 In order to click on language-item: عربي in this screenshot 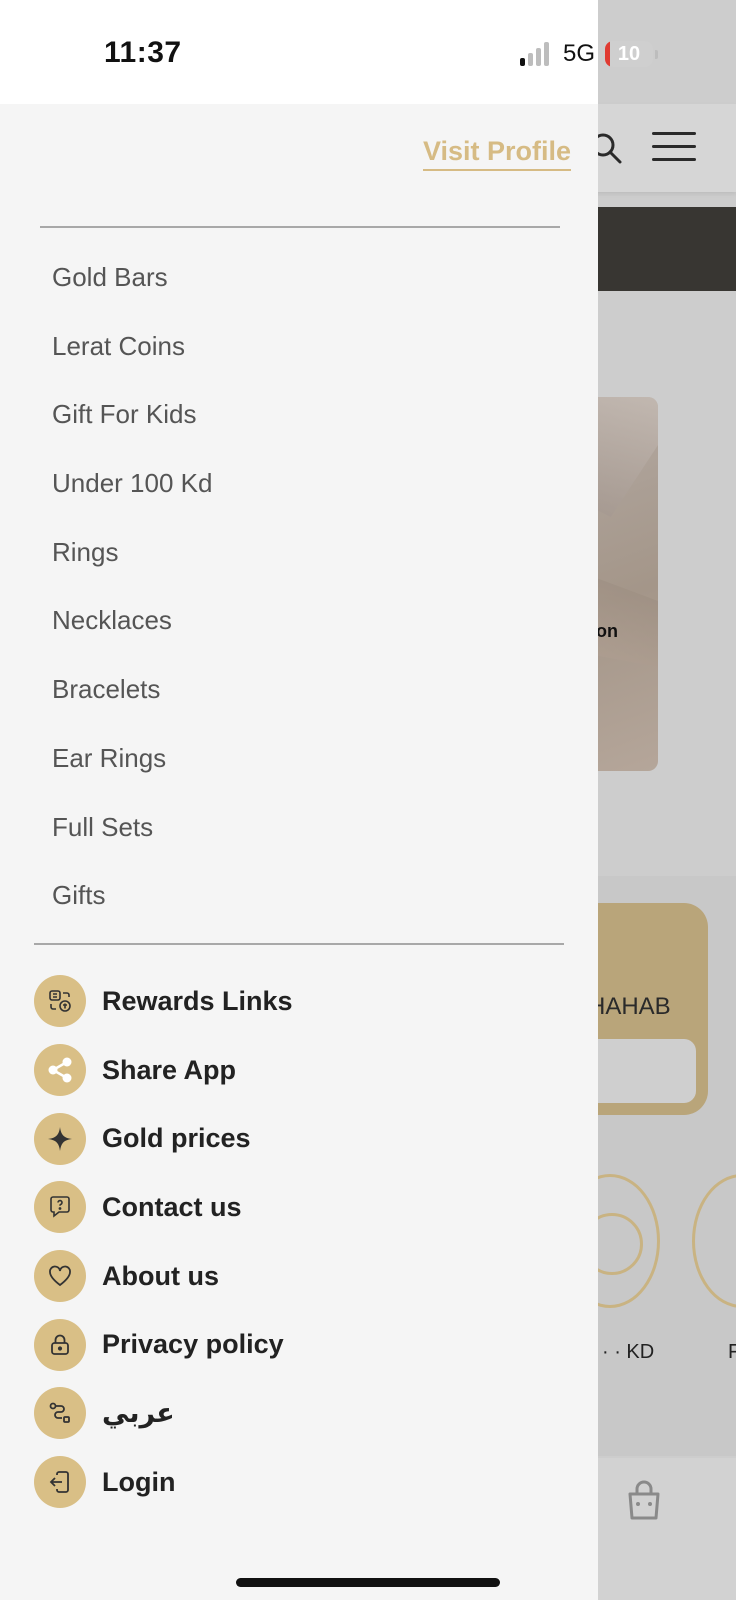, I will do `click(163, 1413)`.